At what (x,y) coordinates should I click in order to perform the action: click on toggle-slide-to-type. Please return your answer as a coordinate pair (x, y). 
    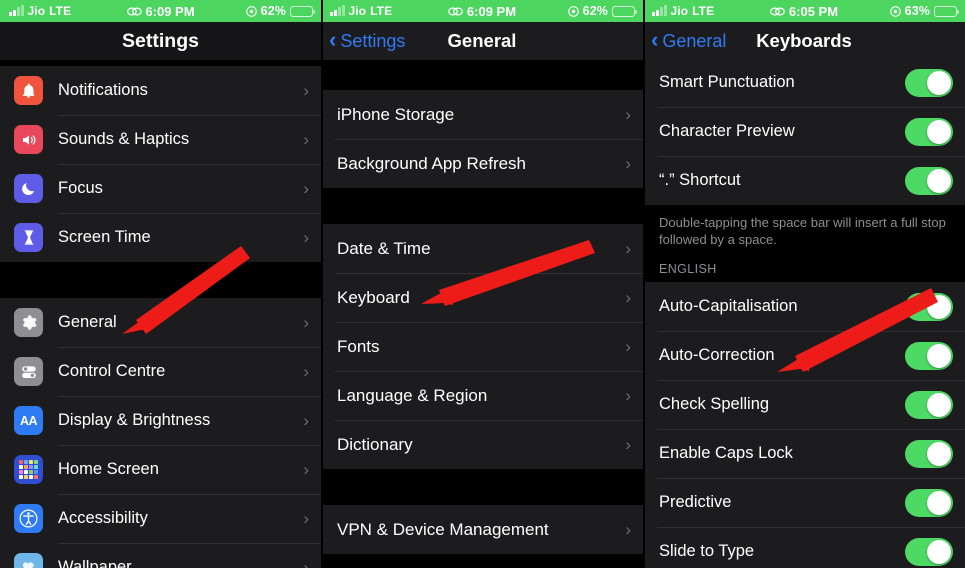
    Looking at the image, I should click on (929, 551).